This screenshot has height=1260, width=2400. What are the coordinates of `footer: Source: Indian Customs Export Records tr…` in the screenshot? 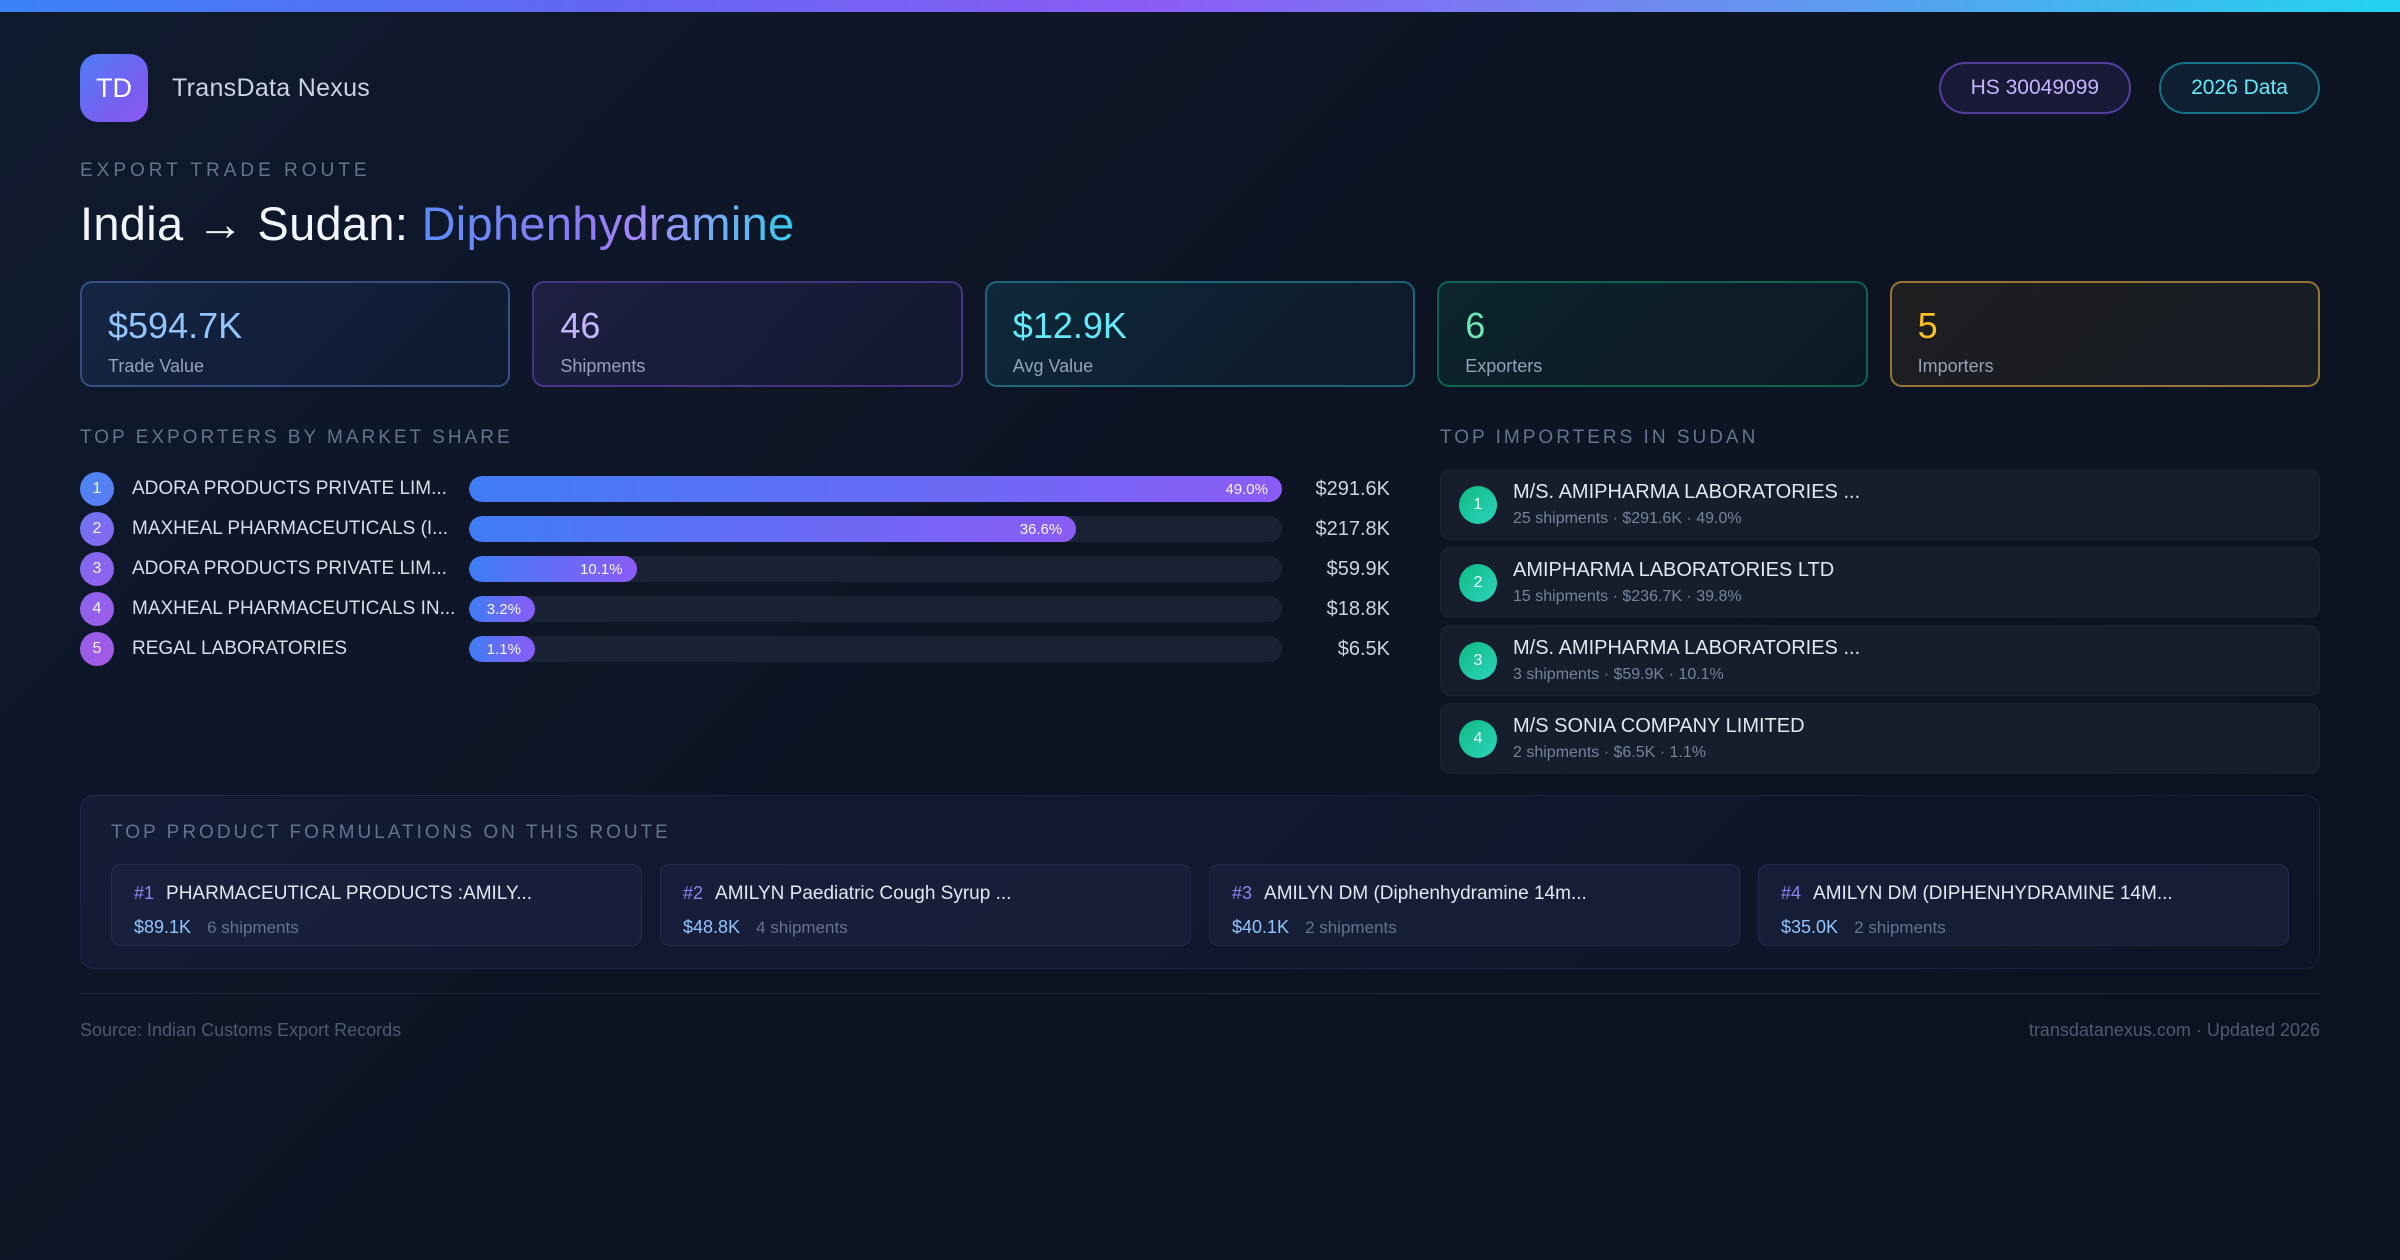 It's located at (1200, 1017).